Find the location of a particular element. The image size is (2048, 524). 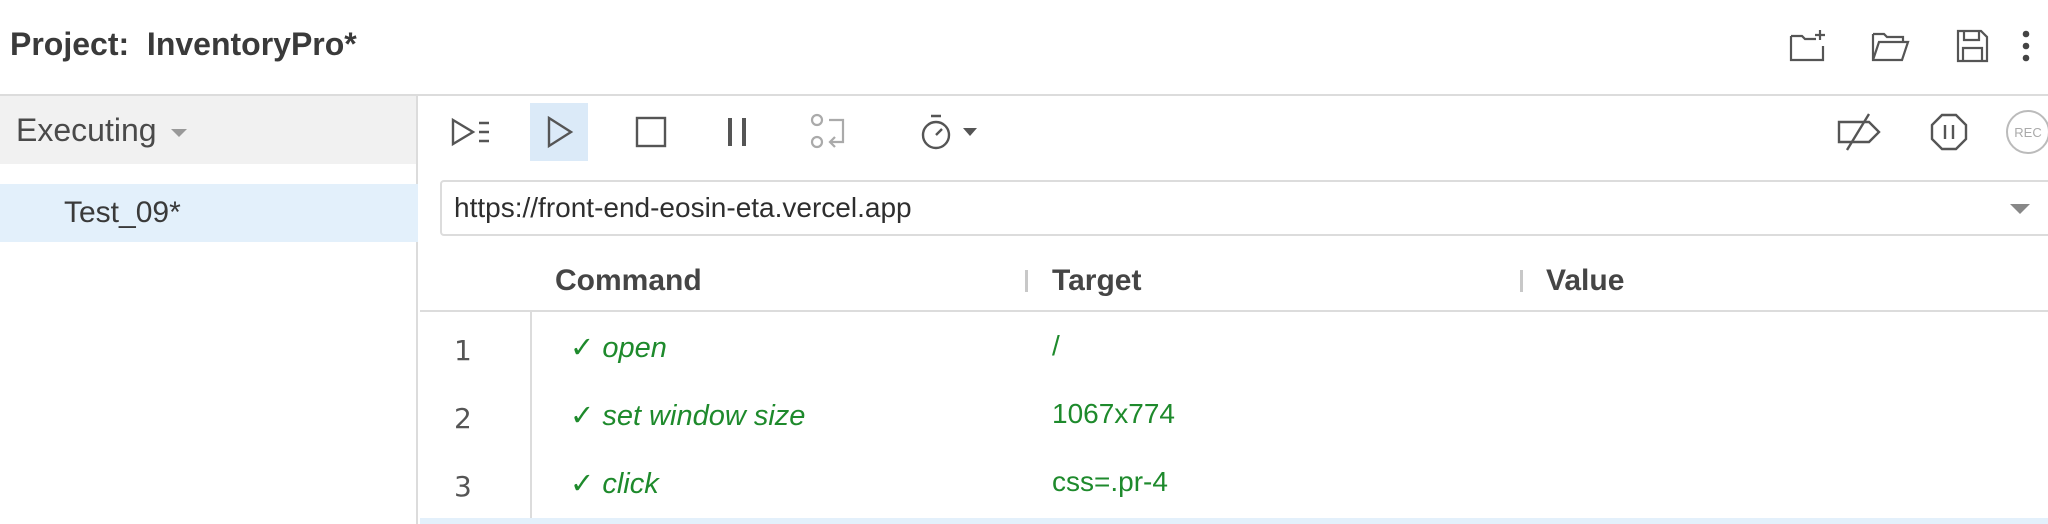

command-cell: ✓ click is located at coordinates (614, 483).